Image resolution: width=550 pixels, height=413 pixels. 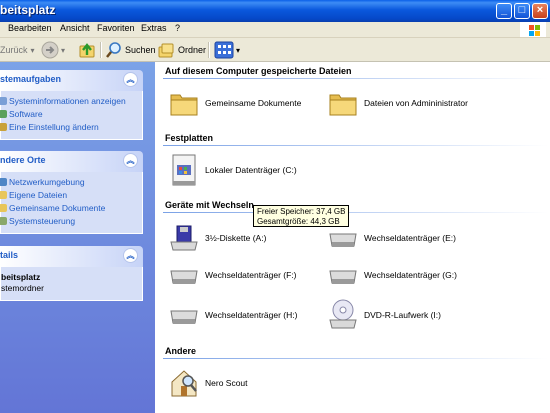 What do you see at coordinates (275, 11) in the screenshot?
I see `title-bar: beitsplatz _ □ ×` at bounding box center [275, 11].